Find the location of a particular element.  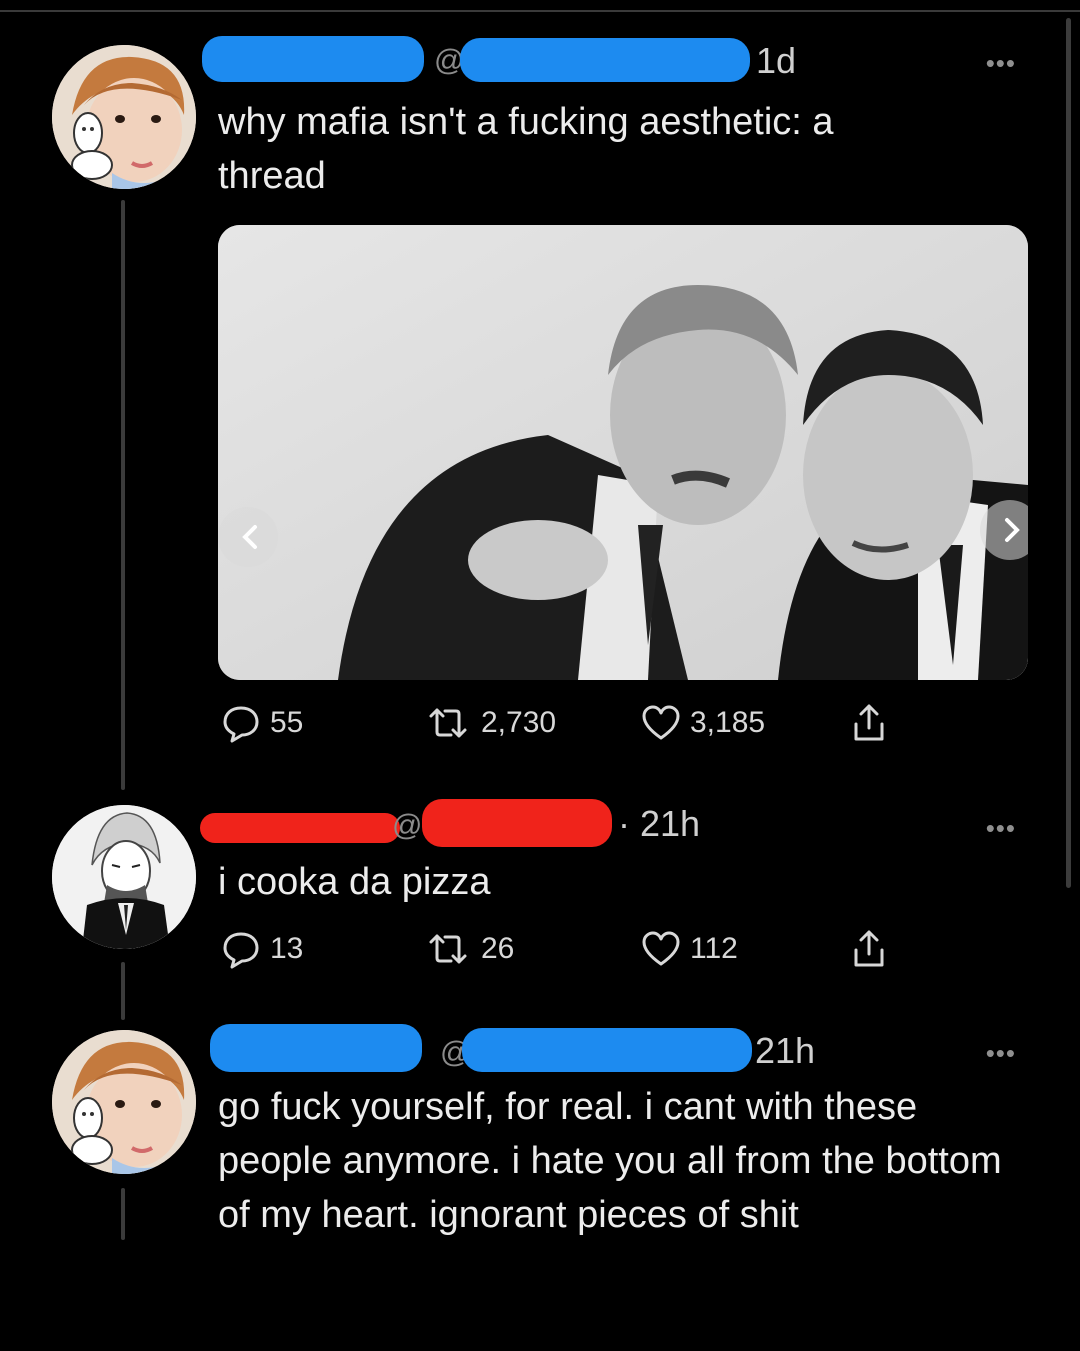

retweet-count: 2,730 is located at coordinates (519, 722).